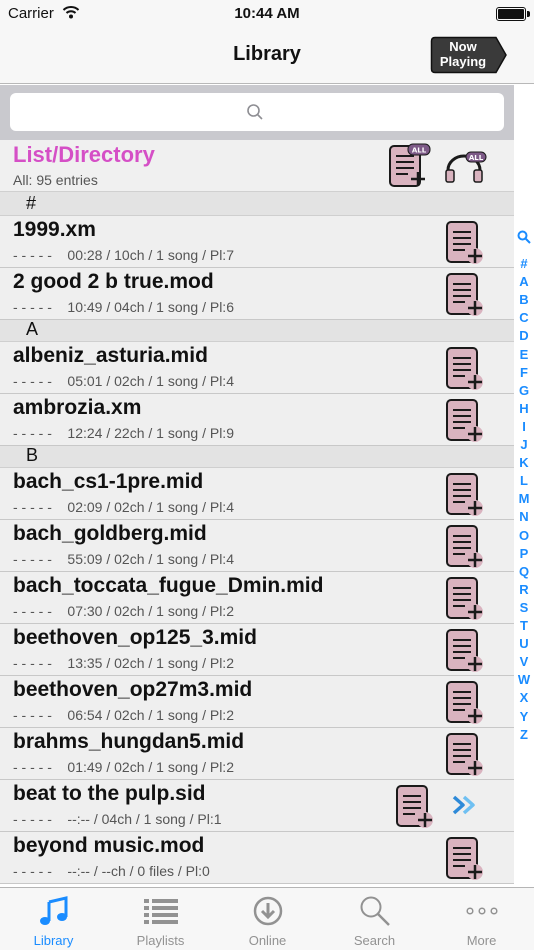  What do you see at coordinates (375, 911) in the screenshot?
I see `search-icon` at bounding box center [375, 911].